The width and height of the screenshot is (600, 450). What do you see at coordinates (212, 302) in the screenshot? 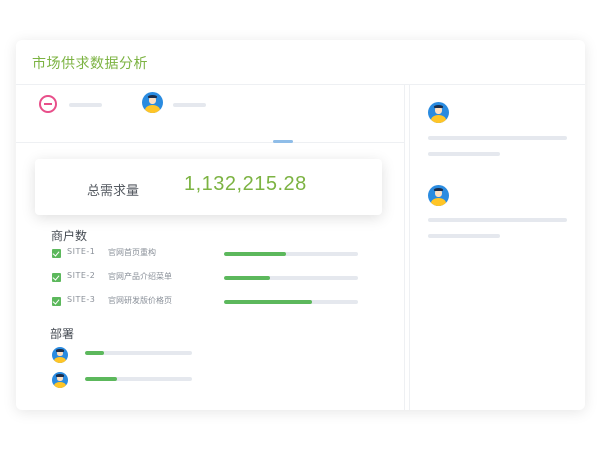
I see `site-row-3: SITE-3 官网研发版价格页` at bounding box center [212, 302].